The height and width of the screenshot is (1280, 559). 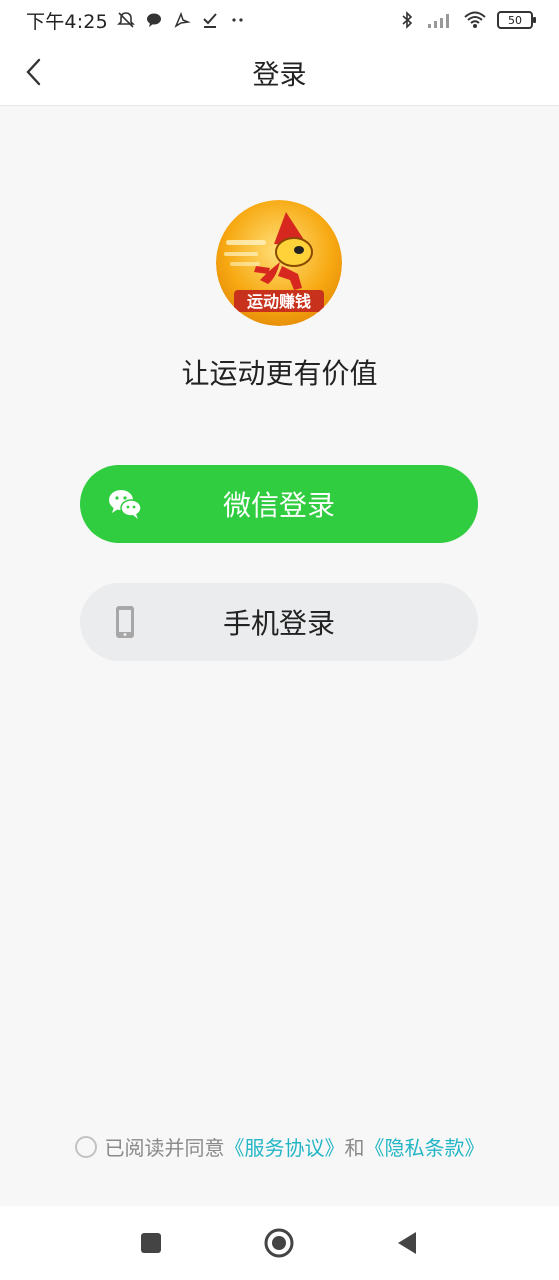 What do you see at coordinates (137, 20) in the screenshot?
I see `status-bar-left: 下午4:25` at bounding box center [137, 20].